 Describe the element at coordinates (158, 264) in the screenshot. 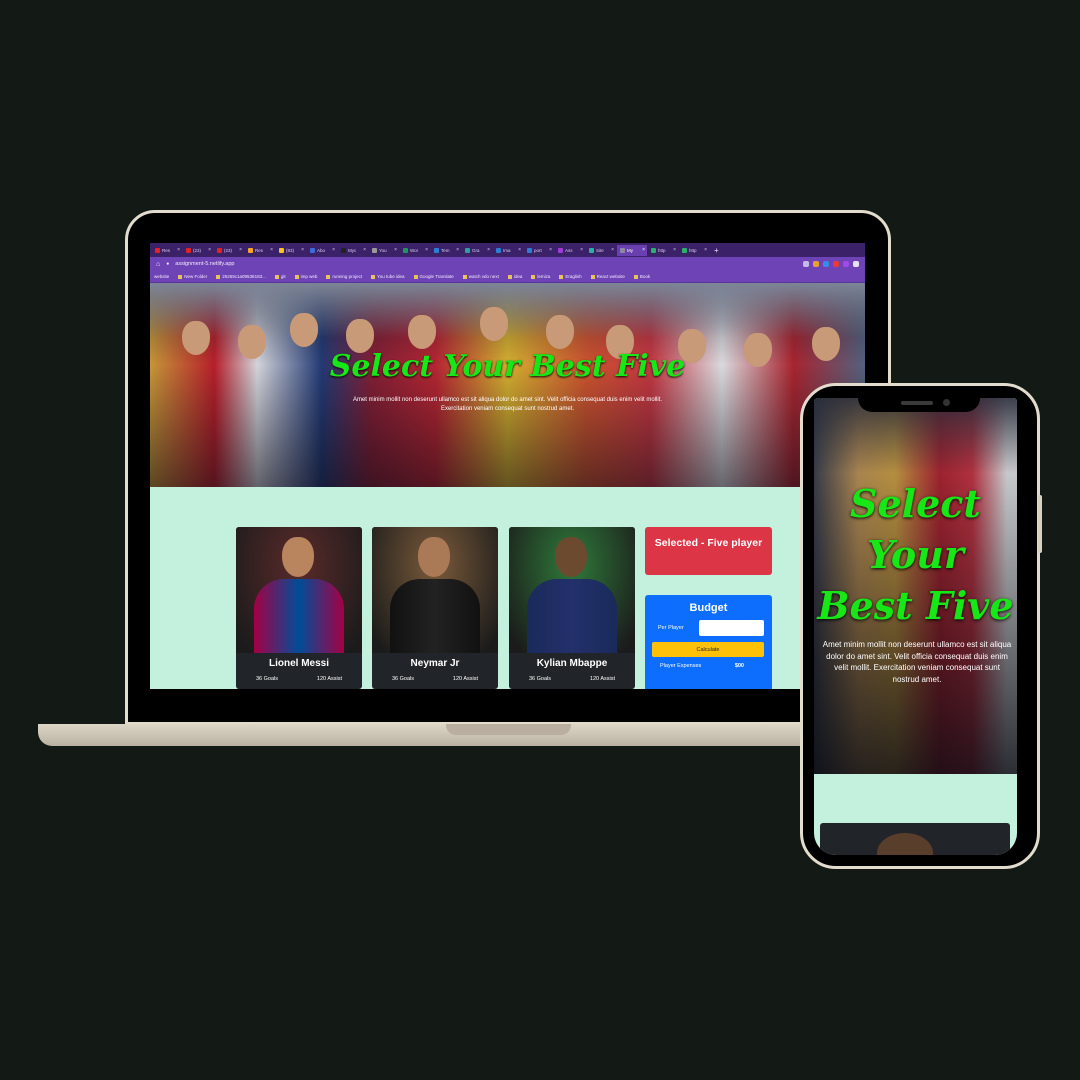

I see `home-icon: ⌂` at that location.